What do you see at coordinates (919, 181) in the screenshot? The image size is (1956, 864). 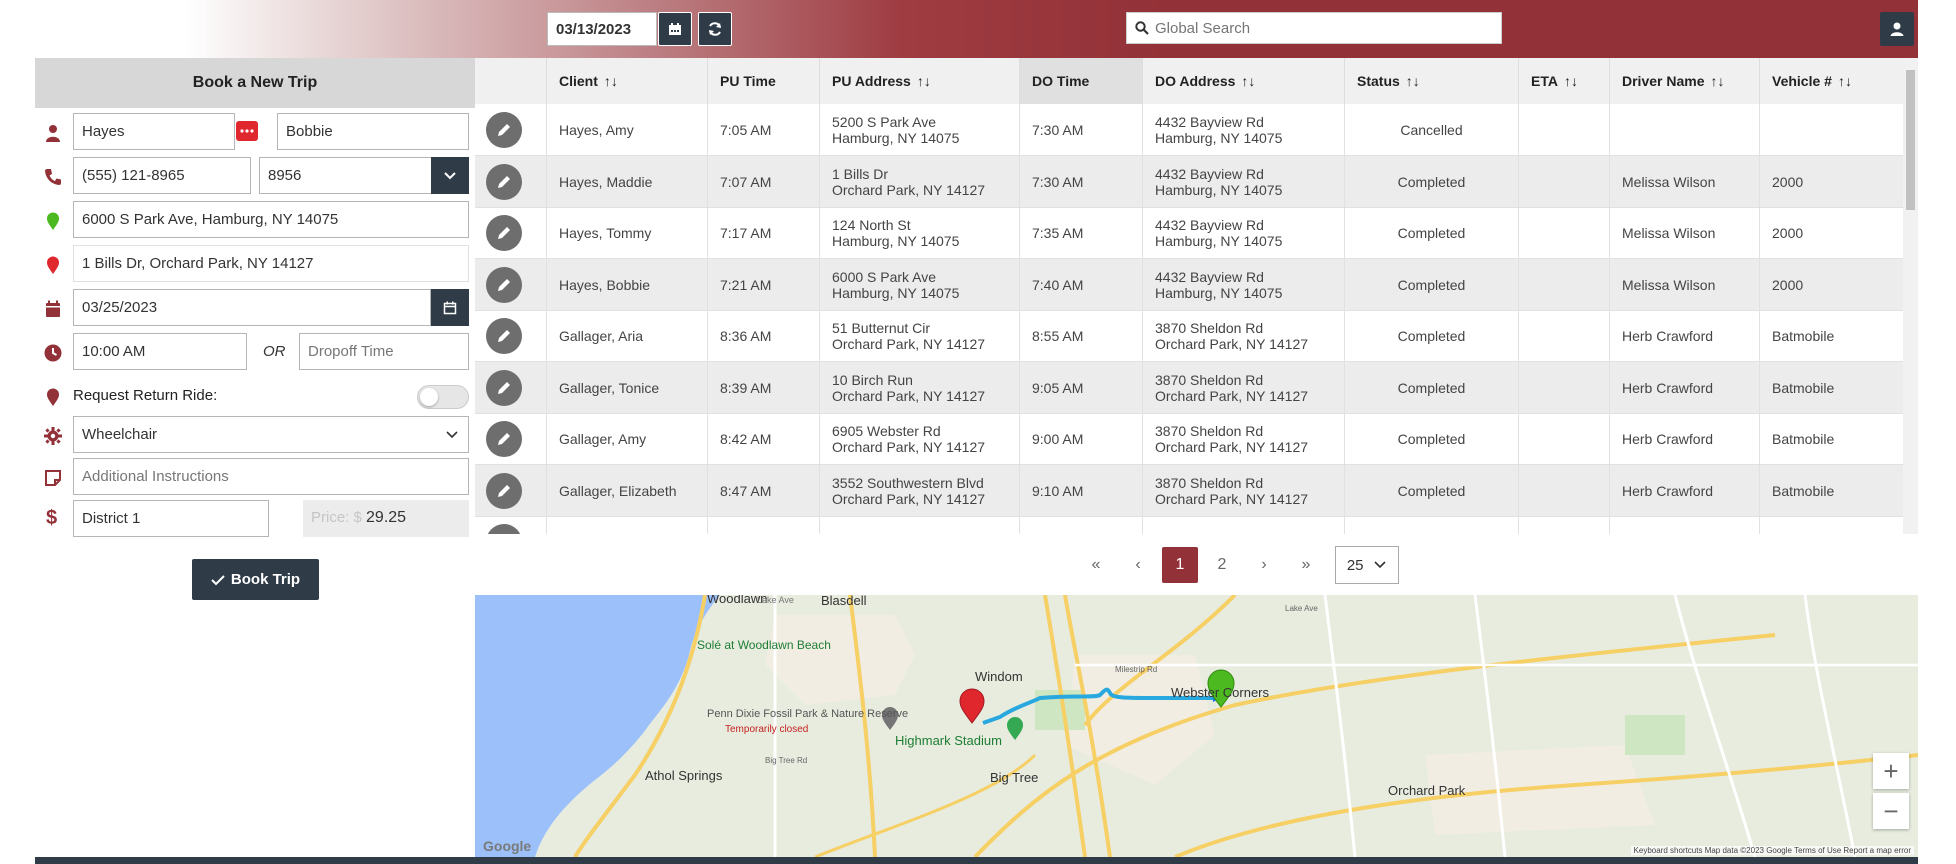 I see `cell-pu-address: 1 Bills Dr Orchard Park, NY 14127` at bounding box center [919, 181].